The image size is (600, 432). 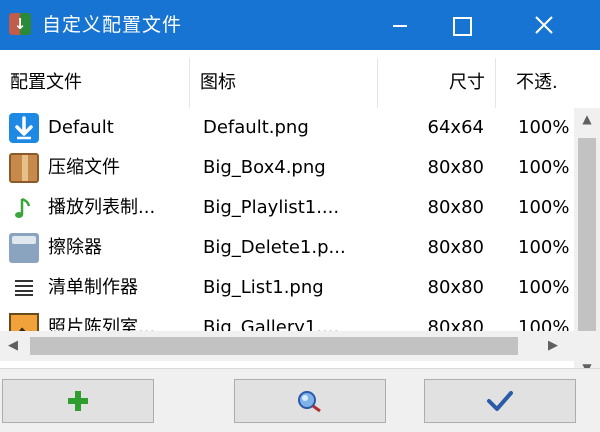 What do you see at coordinates (24, 128) in the screenshot?
I see `download-icon` at bounding box center [24, 128].